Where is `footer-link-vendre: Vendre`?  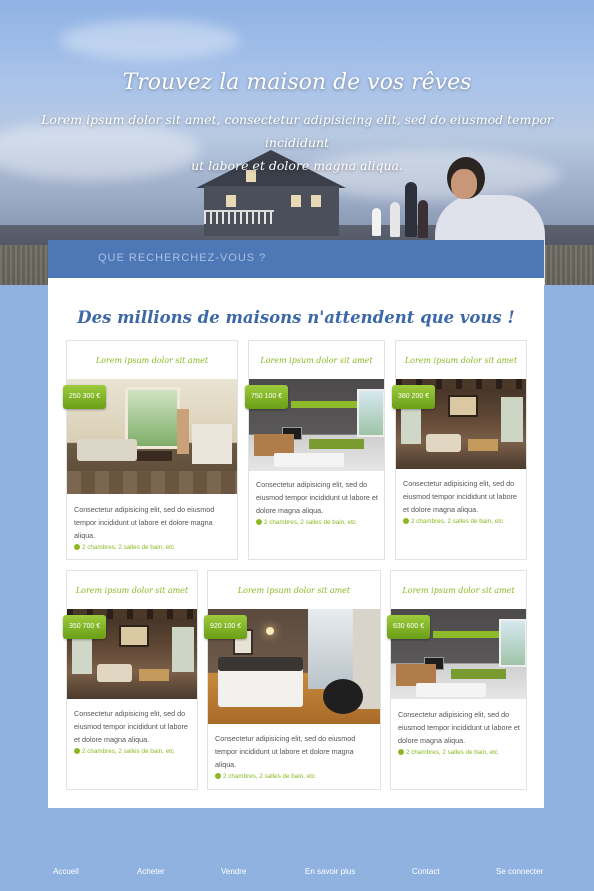
footer-link-vendre: Vendre is located at coordinates (233, 871).